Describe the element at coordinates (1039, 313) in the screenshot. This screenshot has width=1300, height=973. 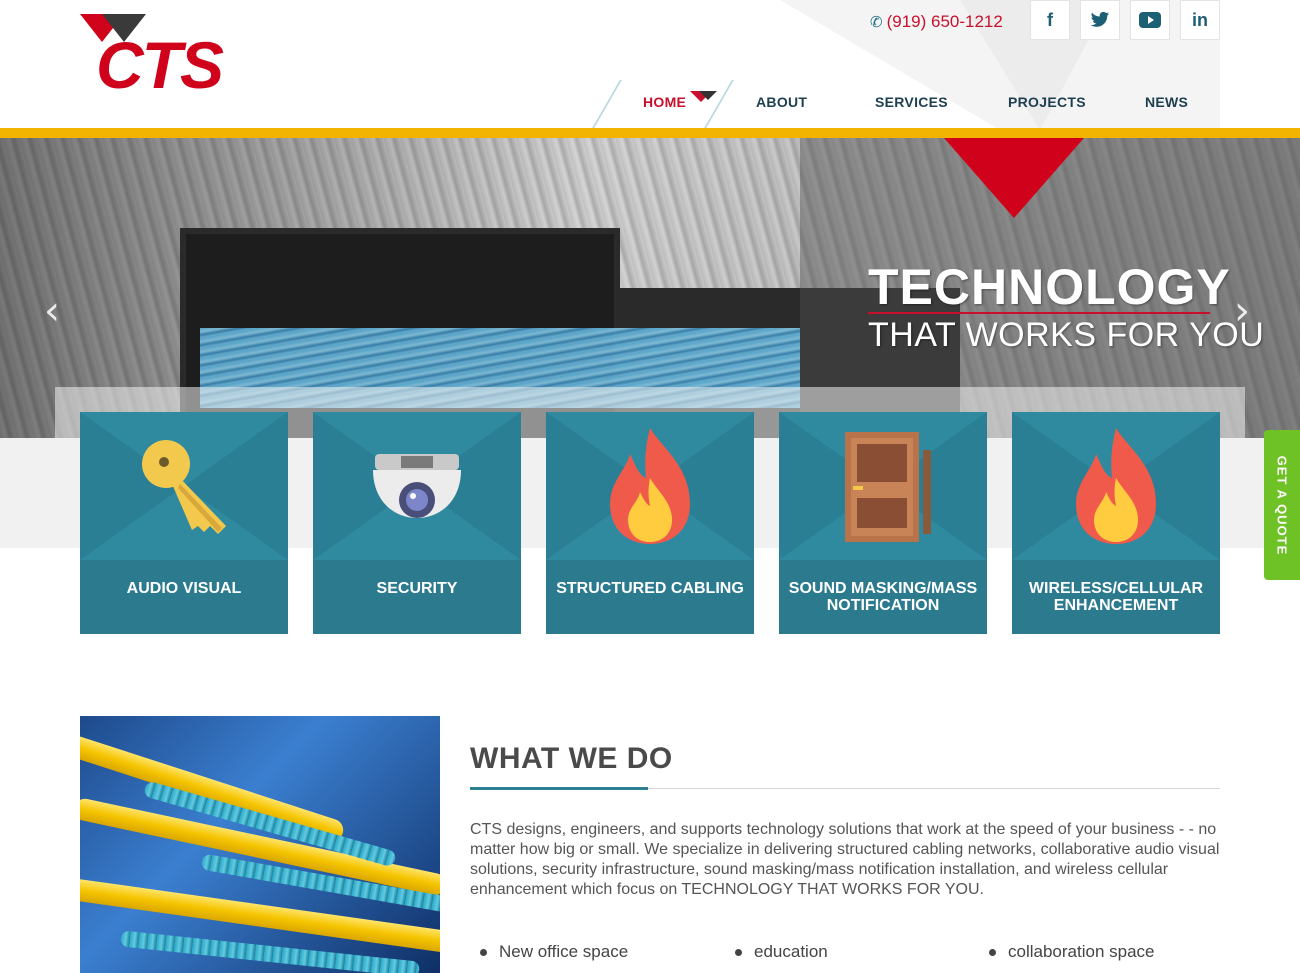
I see `hero-title-underline` at that location.